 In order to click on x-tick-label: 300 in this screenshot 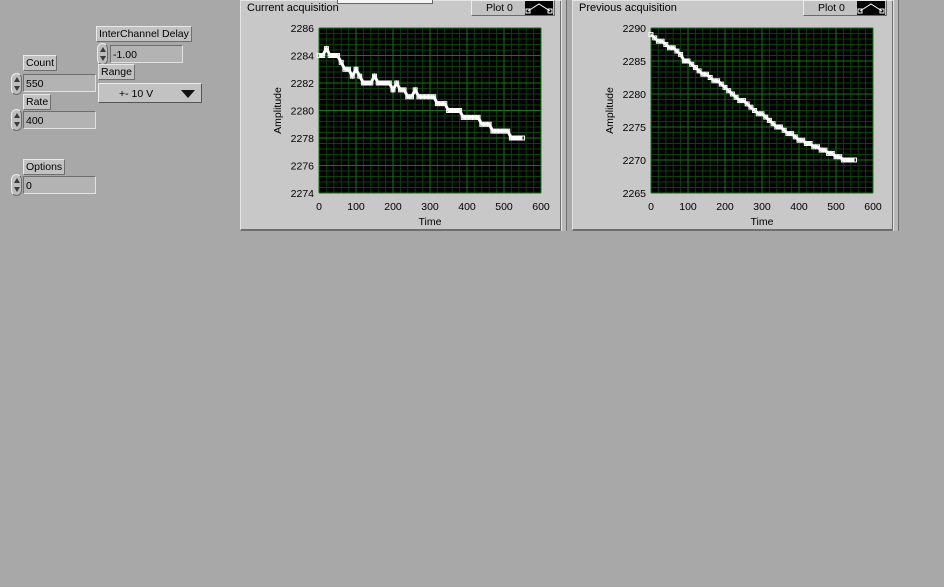, I will do `click(430, 207)`.